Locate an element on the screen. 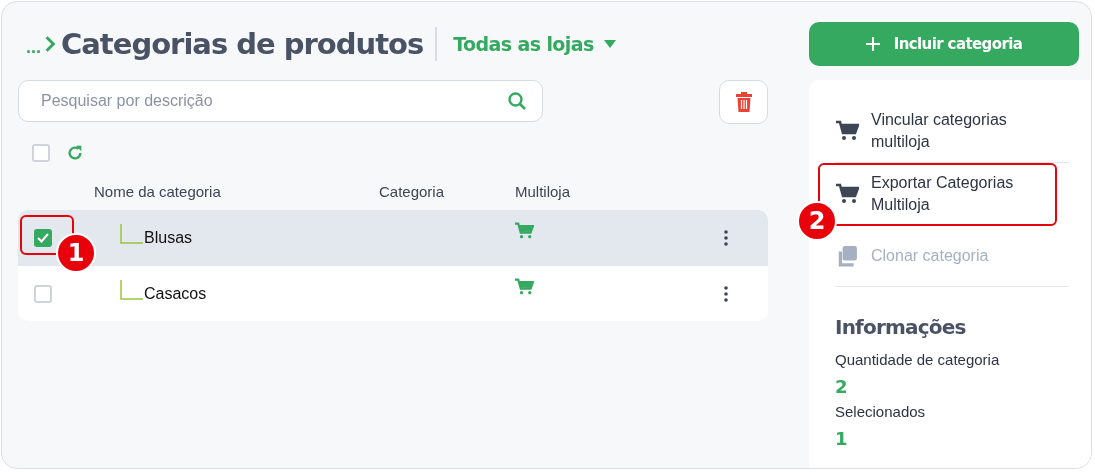 The width and height of the screenshot is (1095, 472). delete-button is located at coordinates (743, 102).